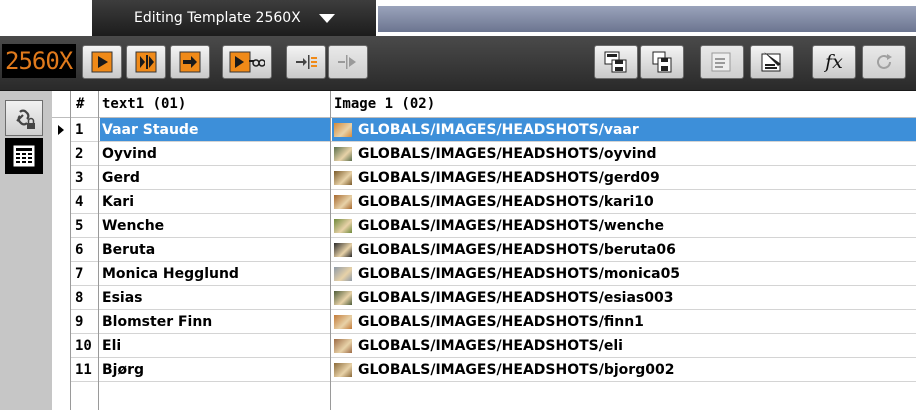 This screenshot has width=916, height=410. Describe the element at coordinates (87, 104) in the screenshot. I see `column-header-number: #` at that location.